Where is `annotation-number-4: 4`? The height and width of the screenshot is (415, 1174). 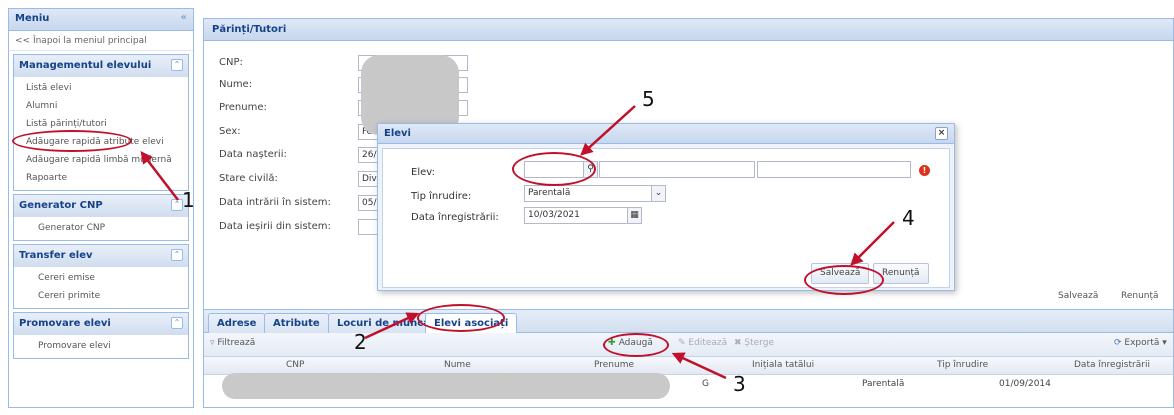 annotation-number-4: 4 is located at coordinates (908, 218).